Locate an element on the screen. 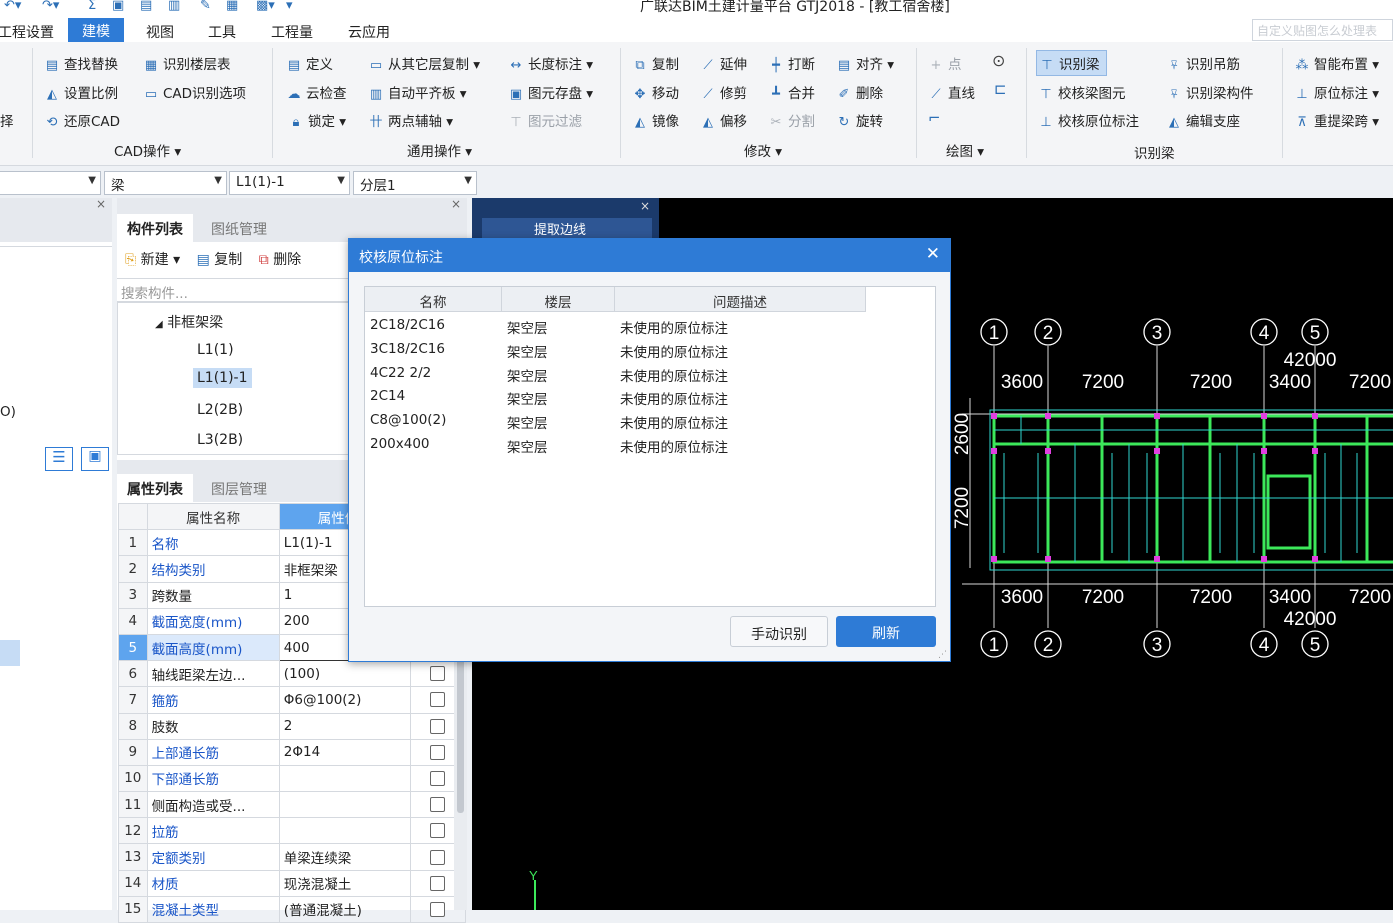 The width and height of the screenshot is (1393, 923). recognize-beam-component-button: ⍫ 识别梁构件 is located at coordinates (1209, 92).